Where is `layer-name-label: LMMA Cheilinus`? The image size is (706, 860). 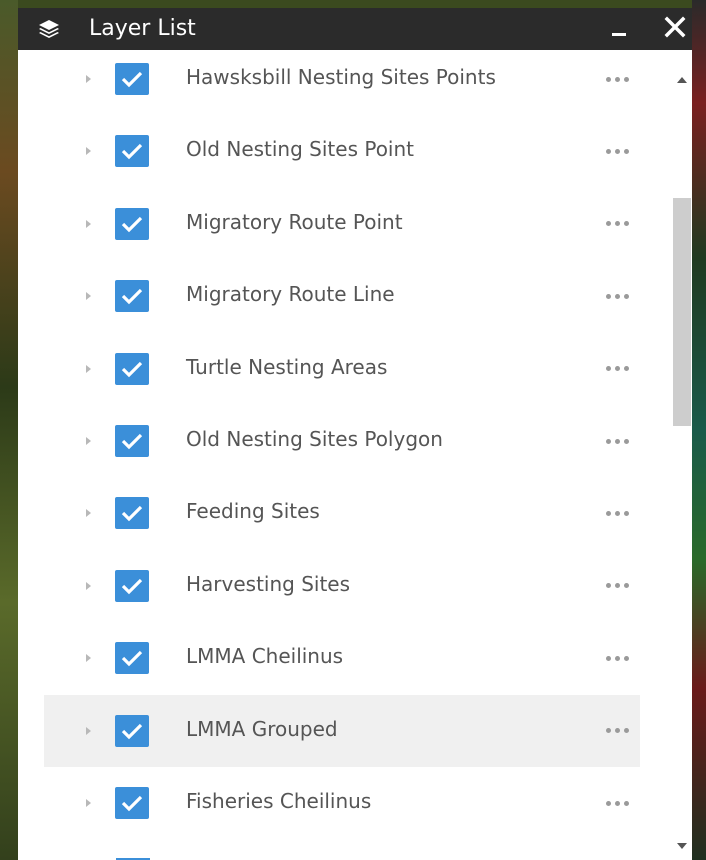 layer-name-label: LMMA Cheilinus is located at coordinates (265, 656).